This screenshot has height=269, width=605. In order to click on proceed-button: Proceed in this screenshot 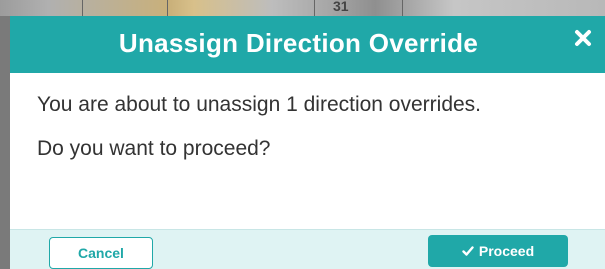, I will do `click(498, 251)`.